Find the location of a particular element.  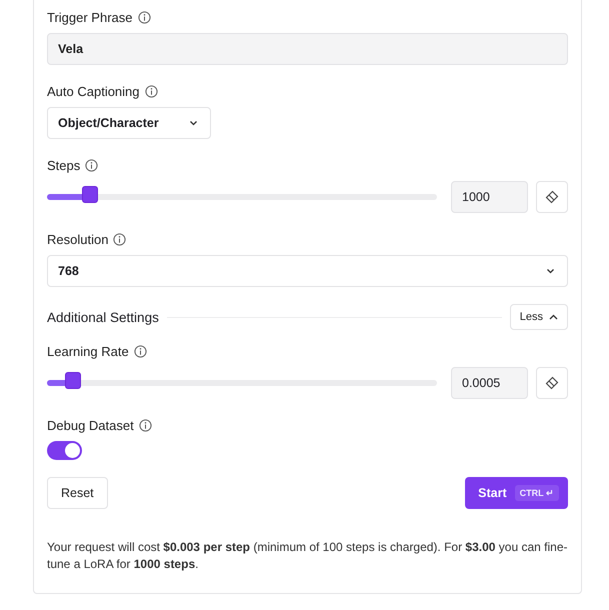

field-label: Resolution is located at coordinates (77, 239).